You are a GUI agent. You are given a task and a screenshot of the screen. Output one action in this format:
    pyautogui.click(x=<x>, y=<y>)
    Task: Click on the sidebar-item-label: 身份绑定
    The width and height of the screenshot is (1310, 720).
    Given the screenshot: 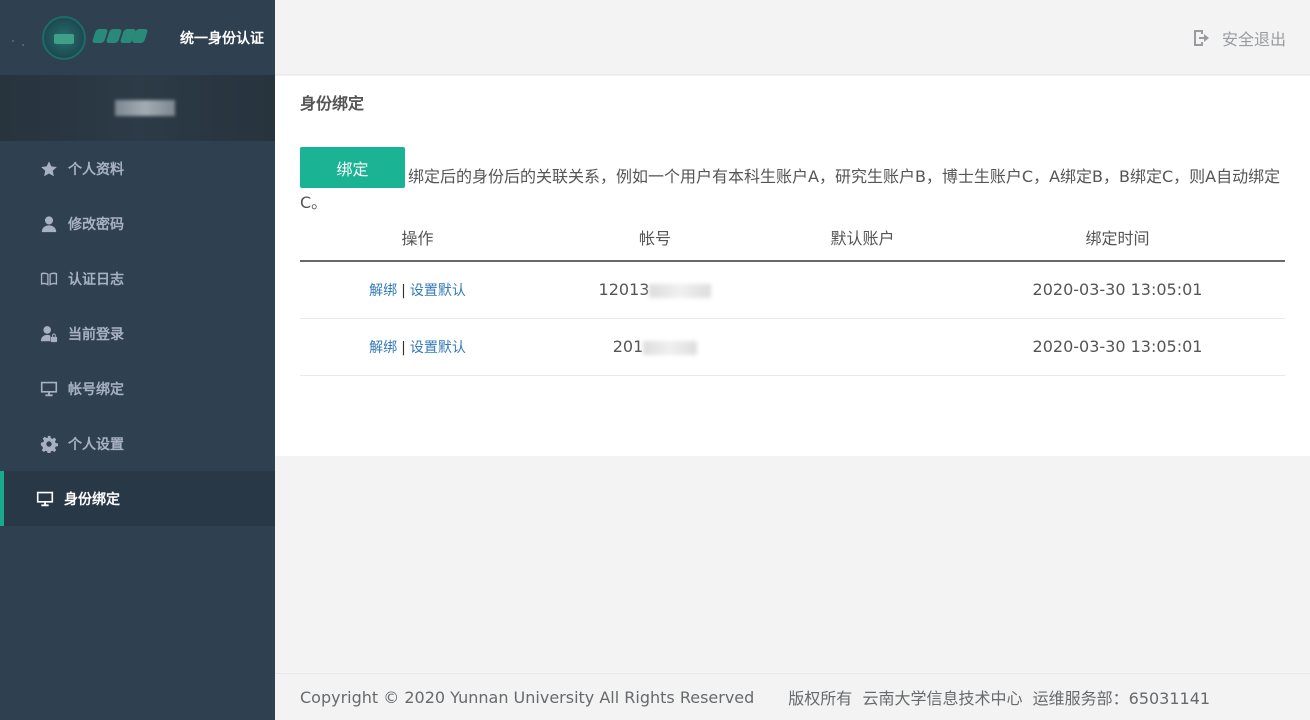 What is the action you would take?
    pyautogui.click(x=92, y=499)
    